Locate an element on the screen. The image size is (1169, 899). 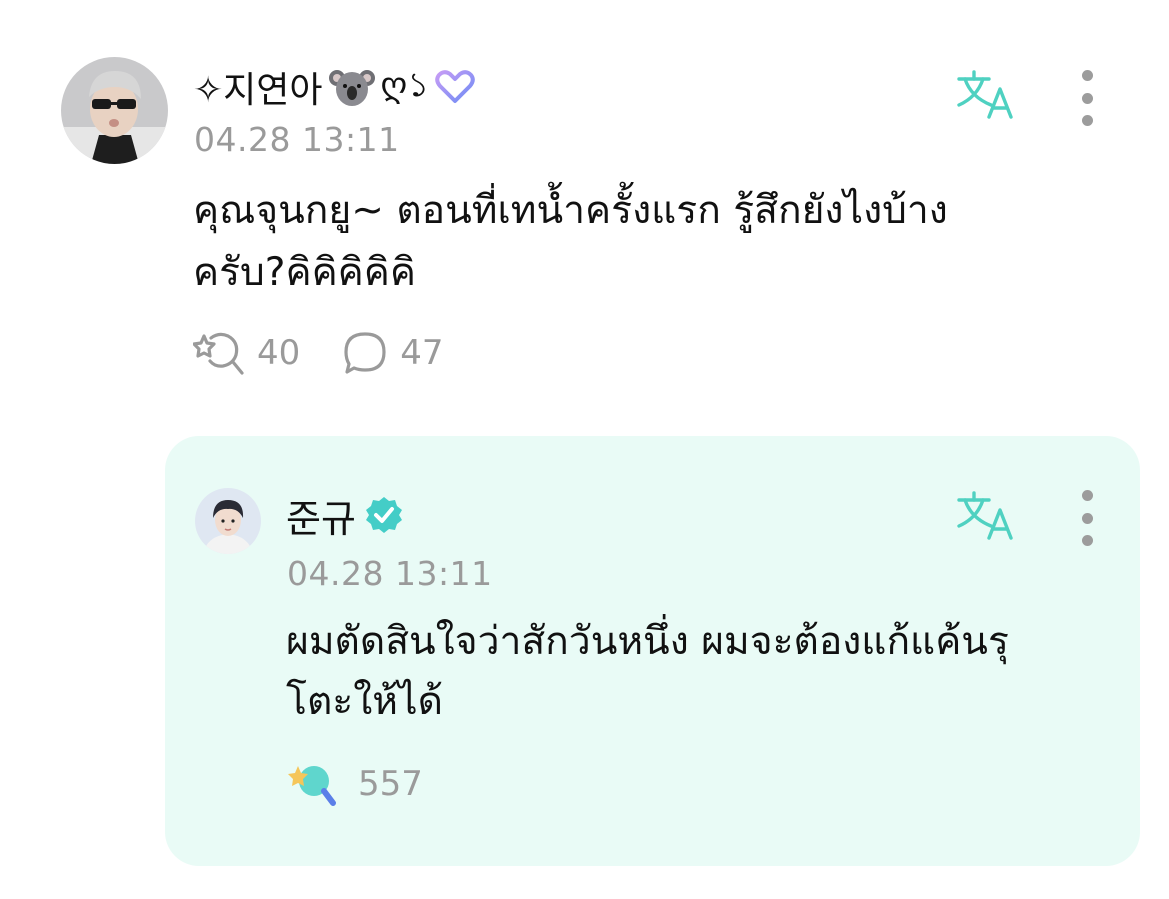
reply-count: 47 is located at coordinates (422, 353).